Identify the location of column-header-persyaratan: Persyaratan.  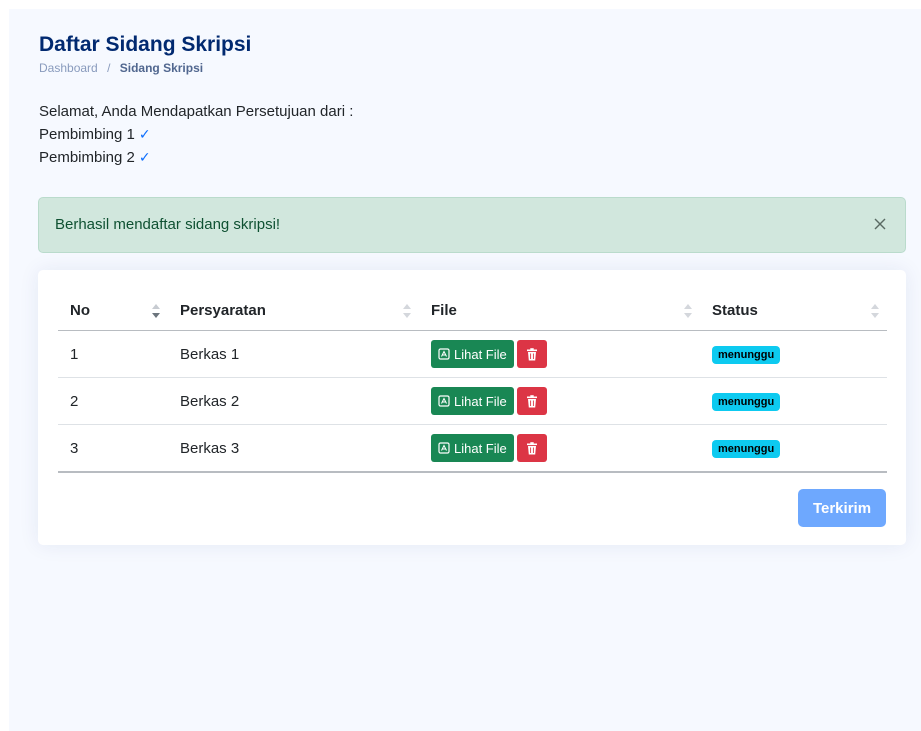
(293, 310).